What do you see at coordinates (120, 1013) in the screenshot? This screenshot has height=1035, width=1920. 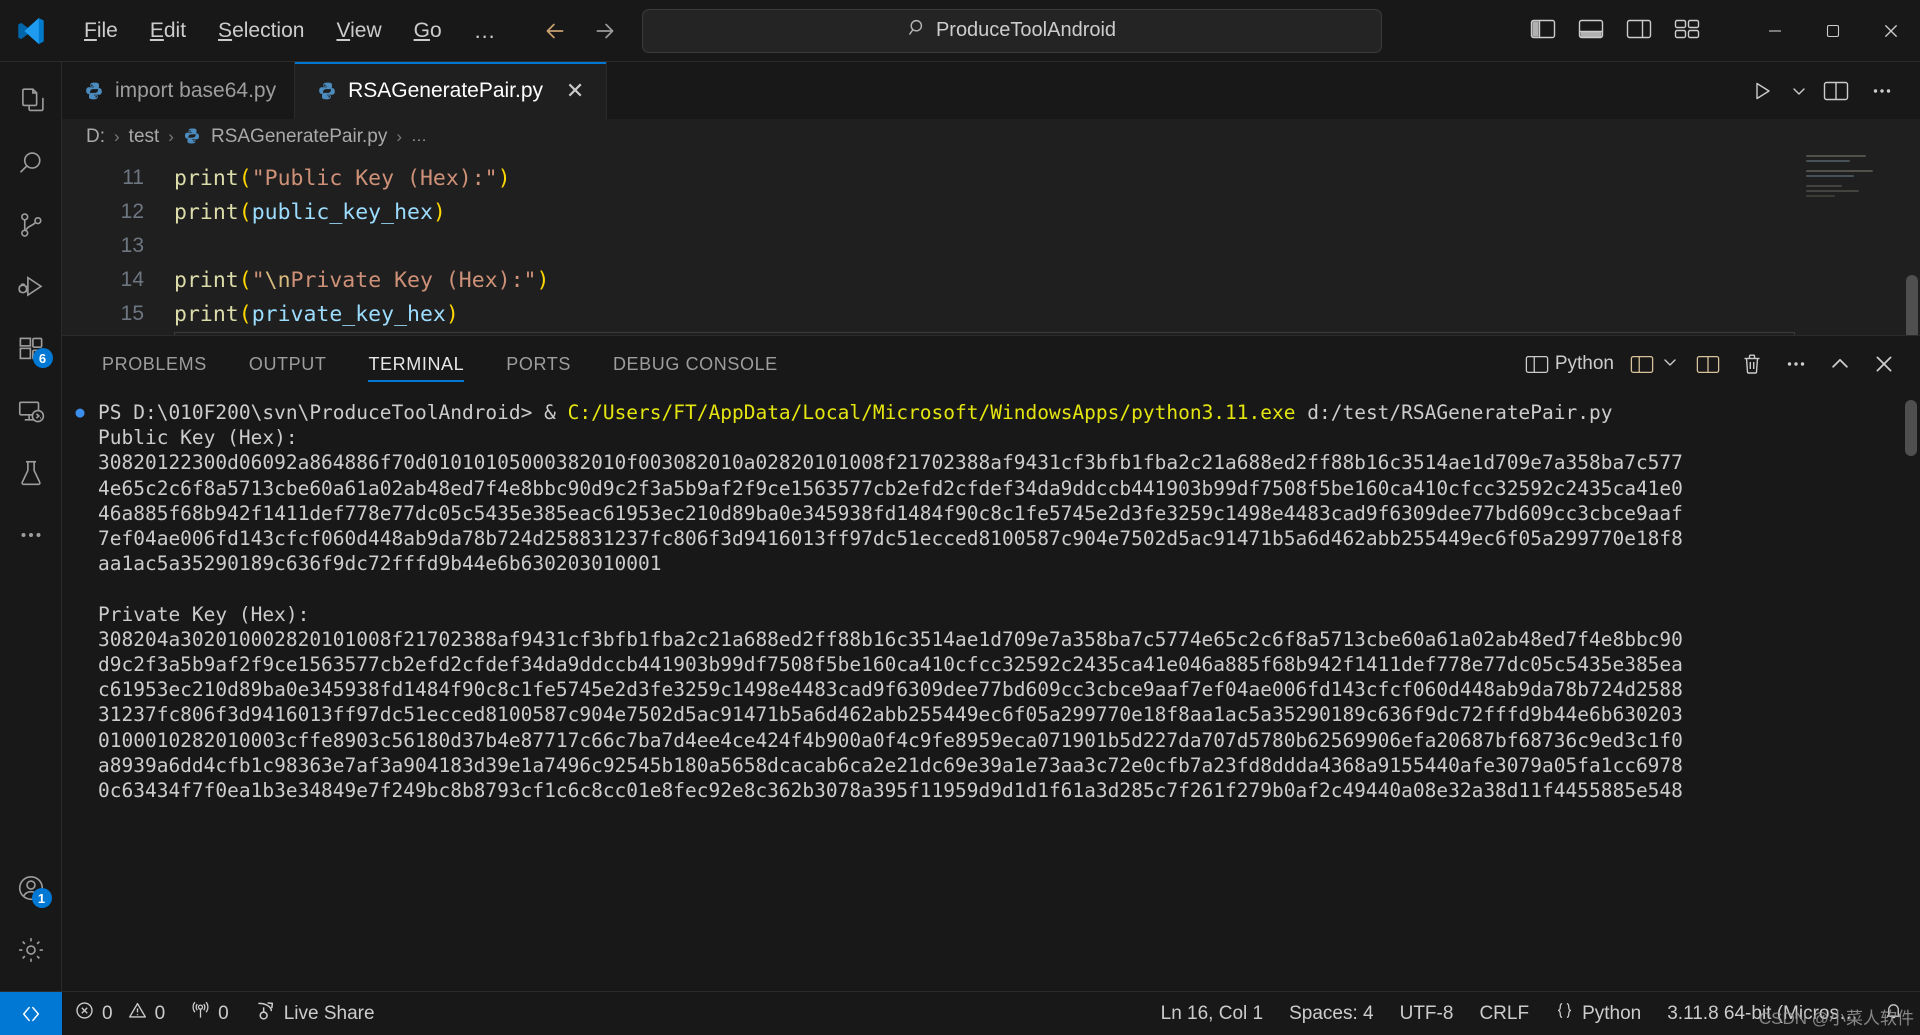 I see `status-problems: 0 0` at bounding box center [120, 1013].